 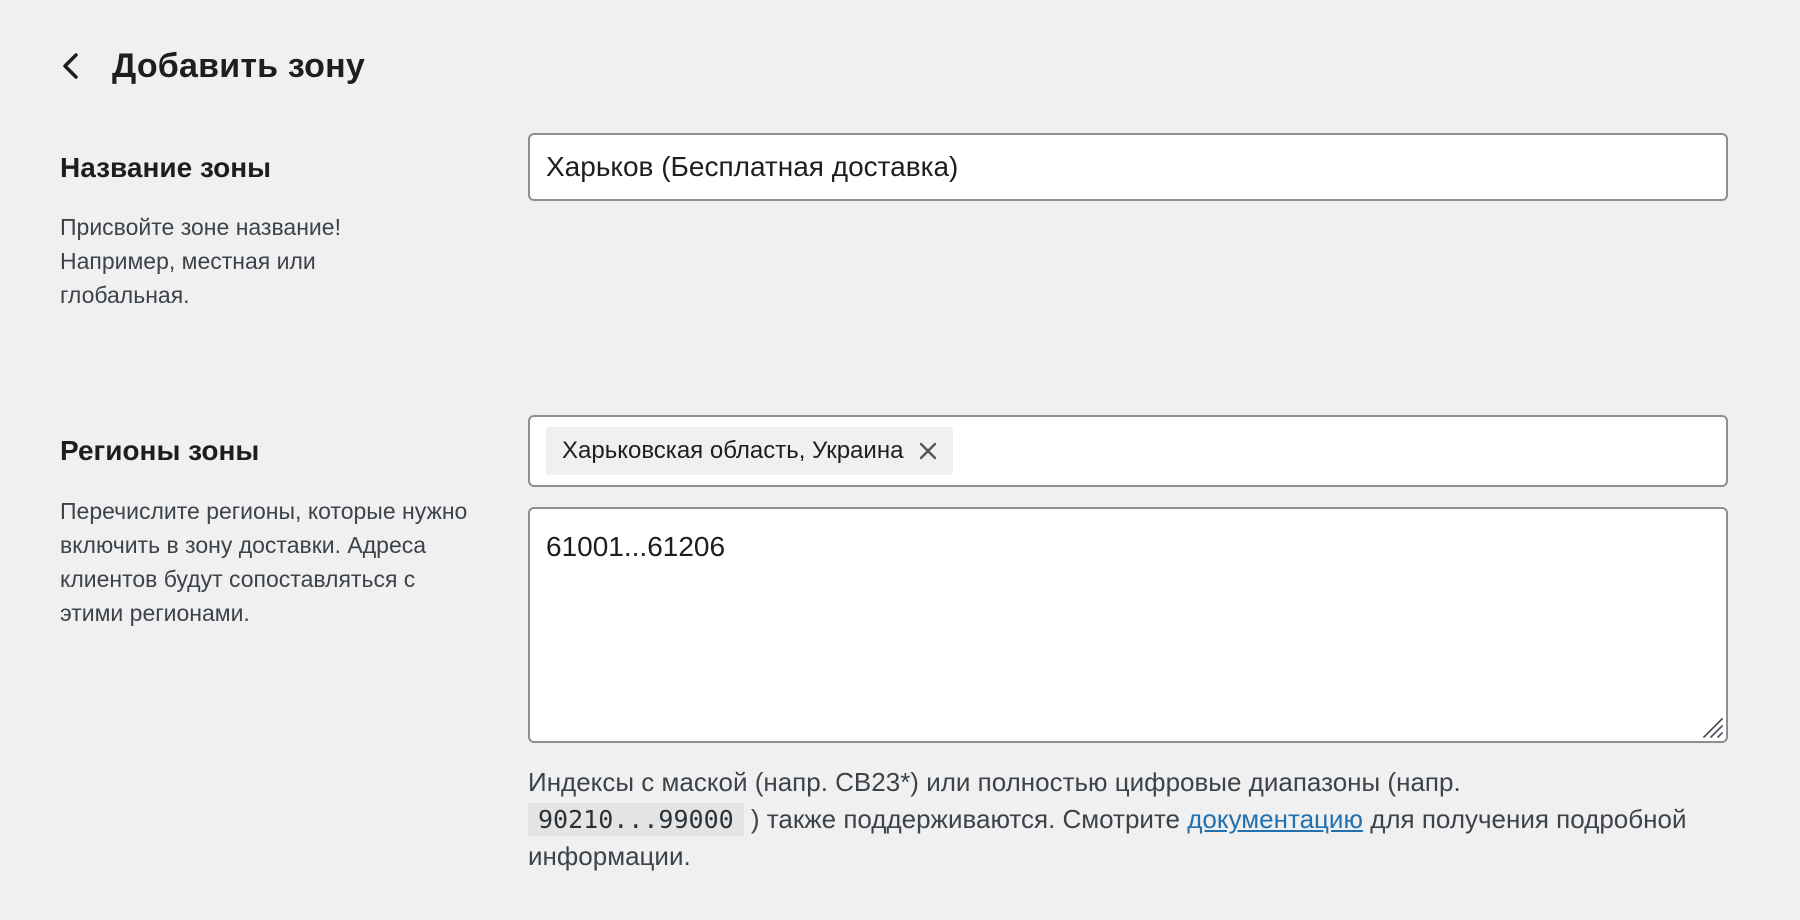 I want to click on help-text-part2: ) также поддерживаются. Смотрите, so click(x=965, y=819).